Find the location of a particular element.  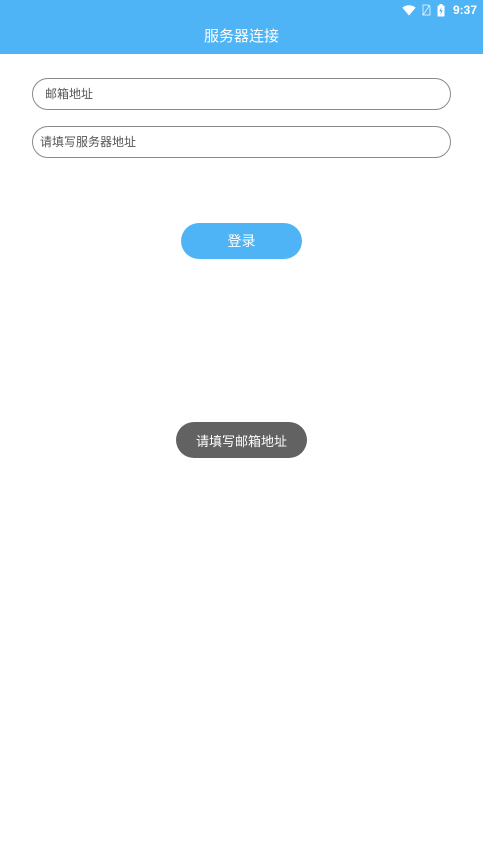

battery-charging-icon is located at coordinates (441, 10).